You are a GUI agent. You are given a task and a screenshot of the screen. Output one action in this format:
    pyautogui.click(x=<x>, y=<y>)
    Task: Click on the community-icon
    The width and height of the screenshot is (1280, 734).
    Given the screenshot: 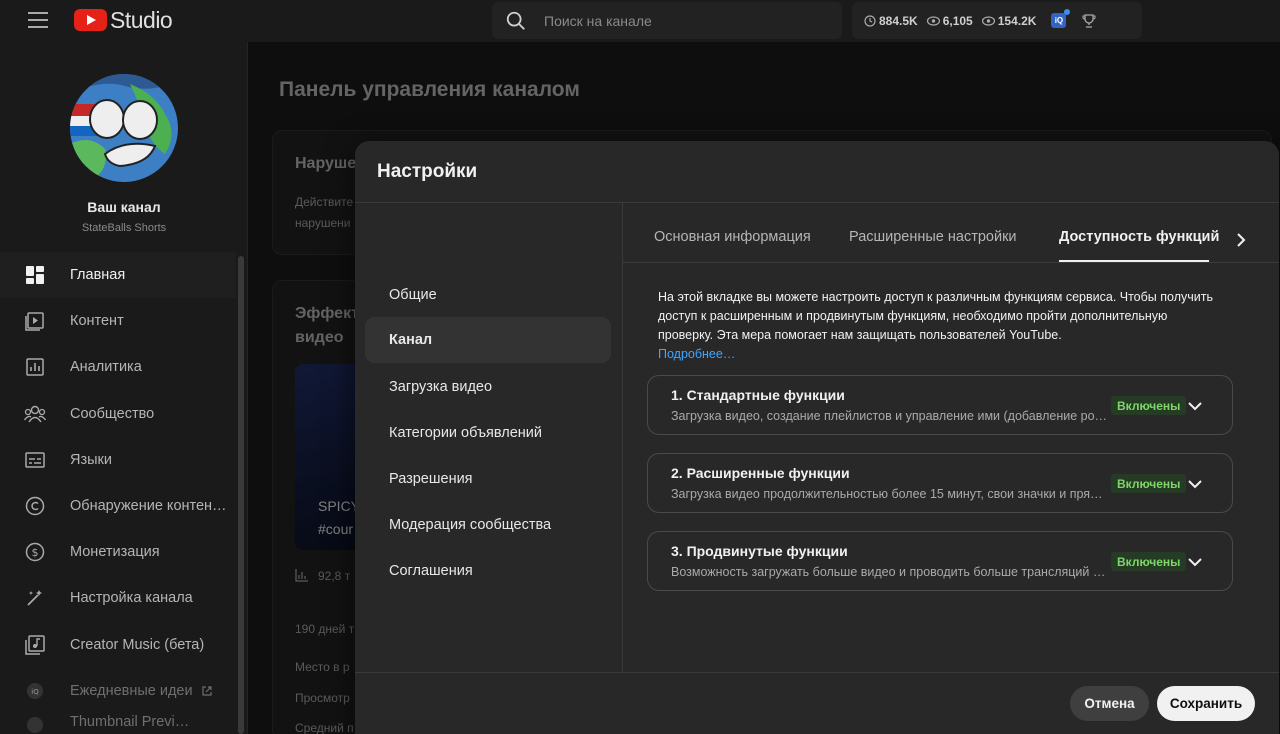 What is the action you would take?
    pyautogui.click(x=35, y=414)
    